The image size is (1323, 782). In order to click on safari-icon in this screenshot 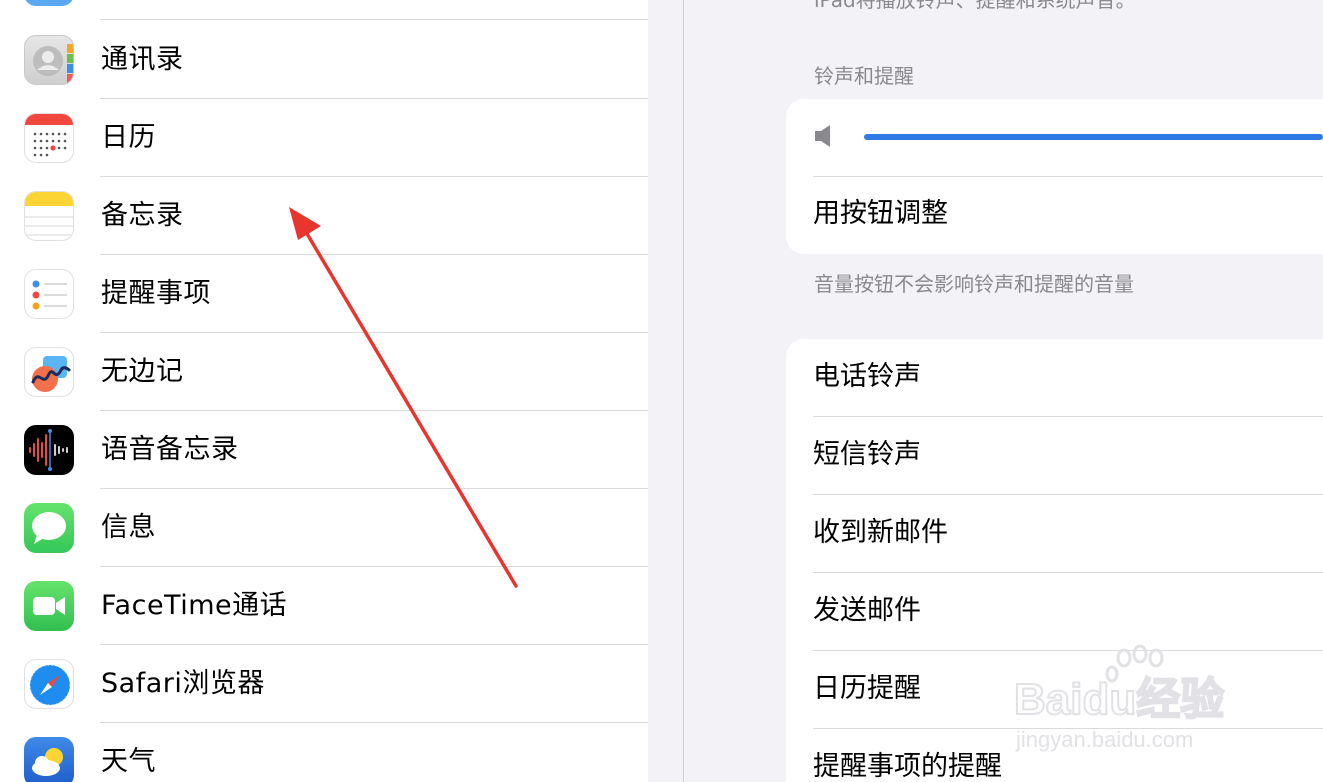, I will do `click(49, 684)`.